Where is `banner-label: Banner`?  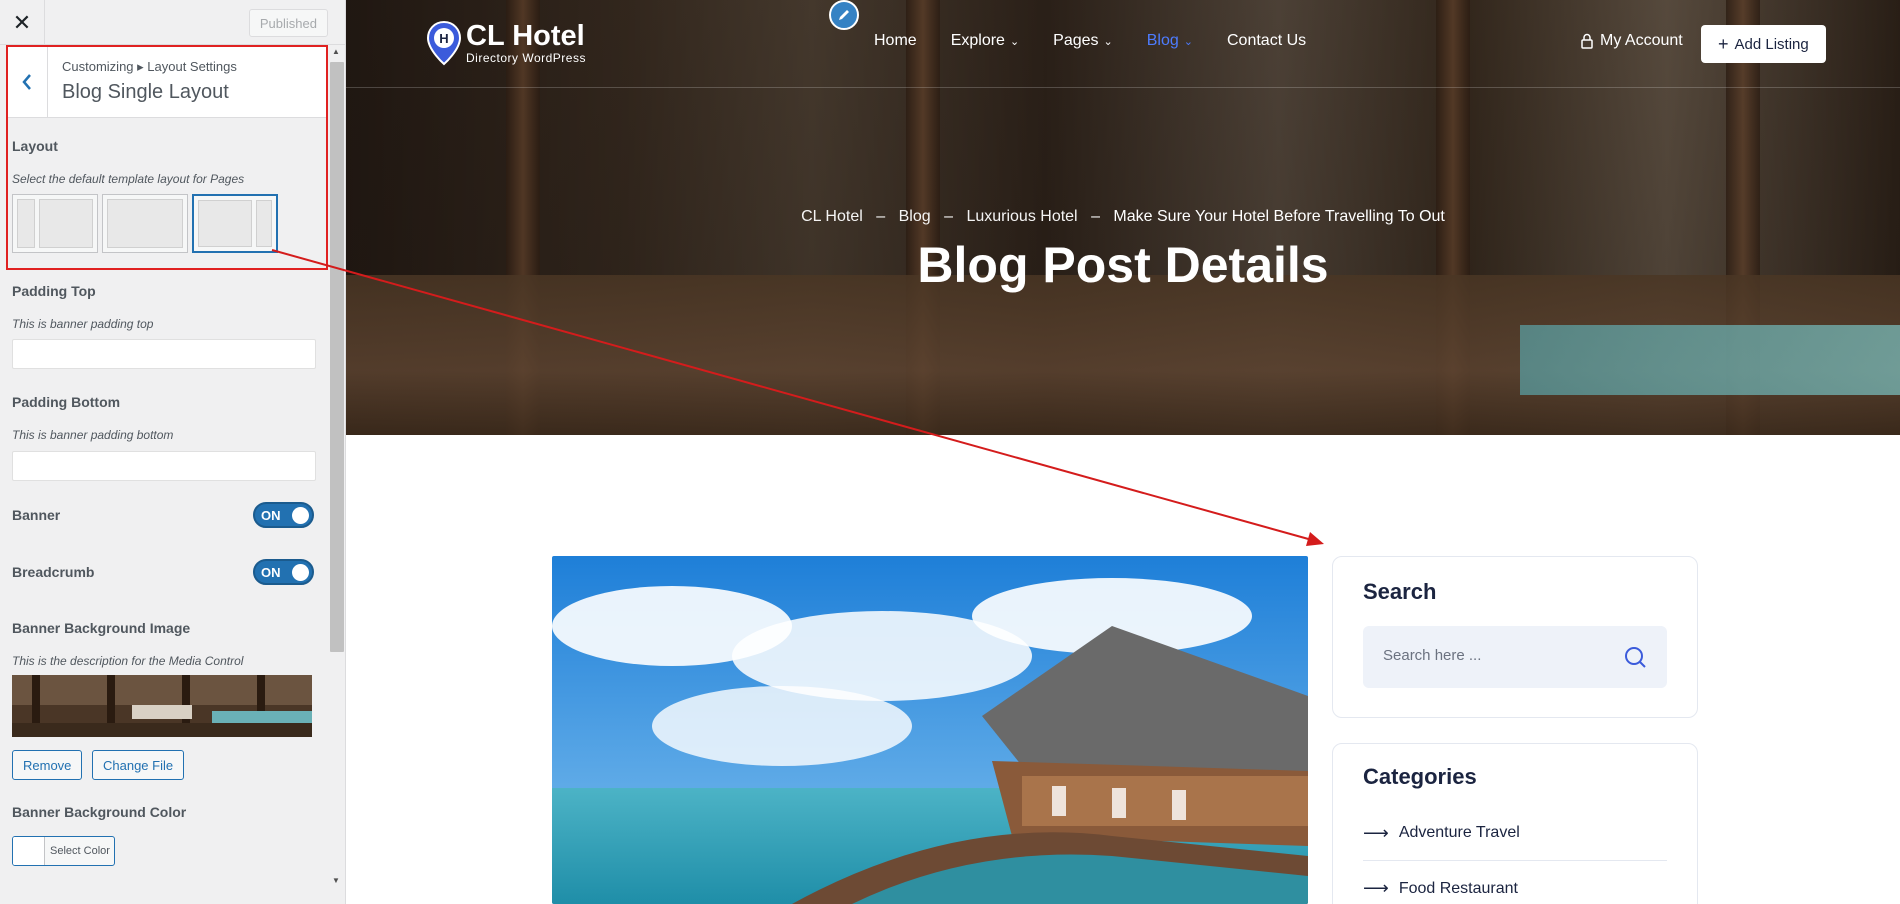
banner-label: Banner is located at coordinates (36, 515).